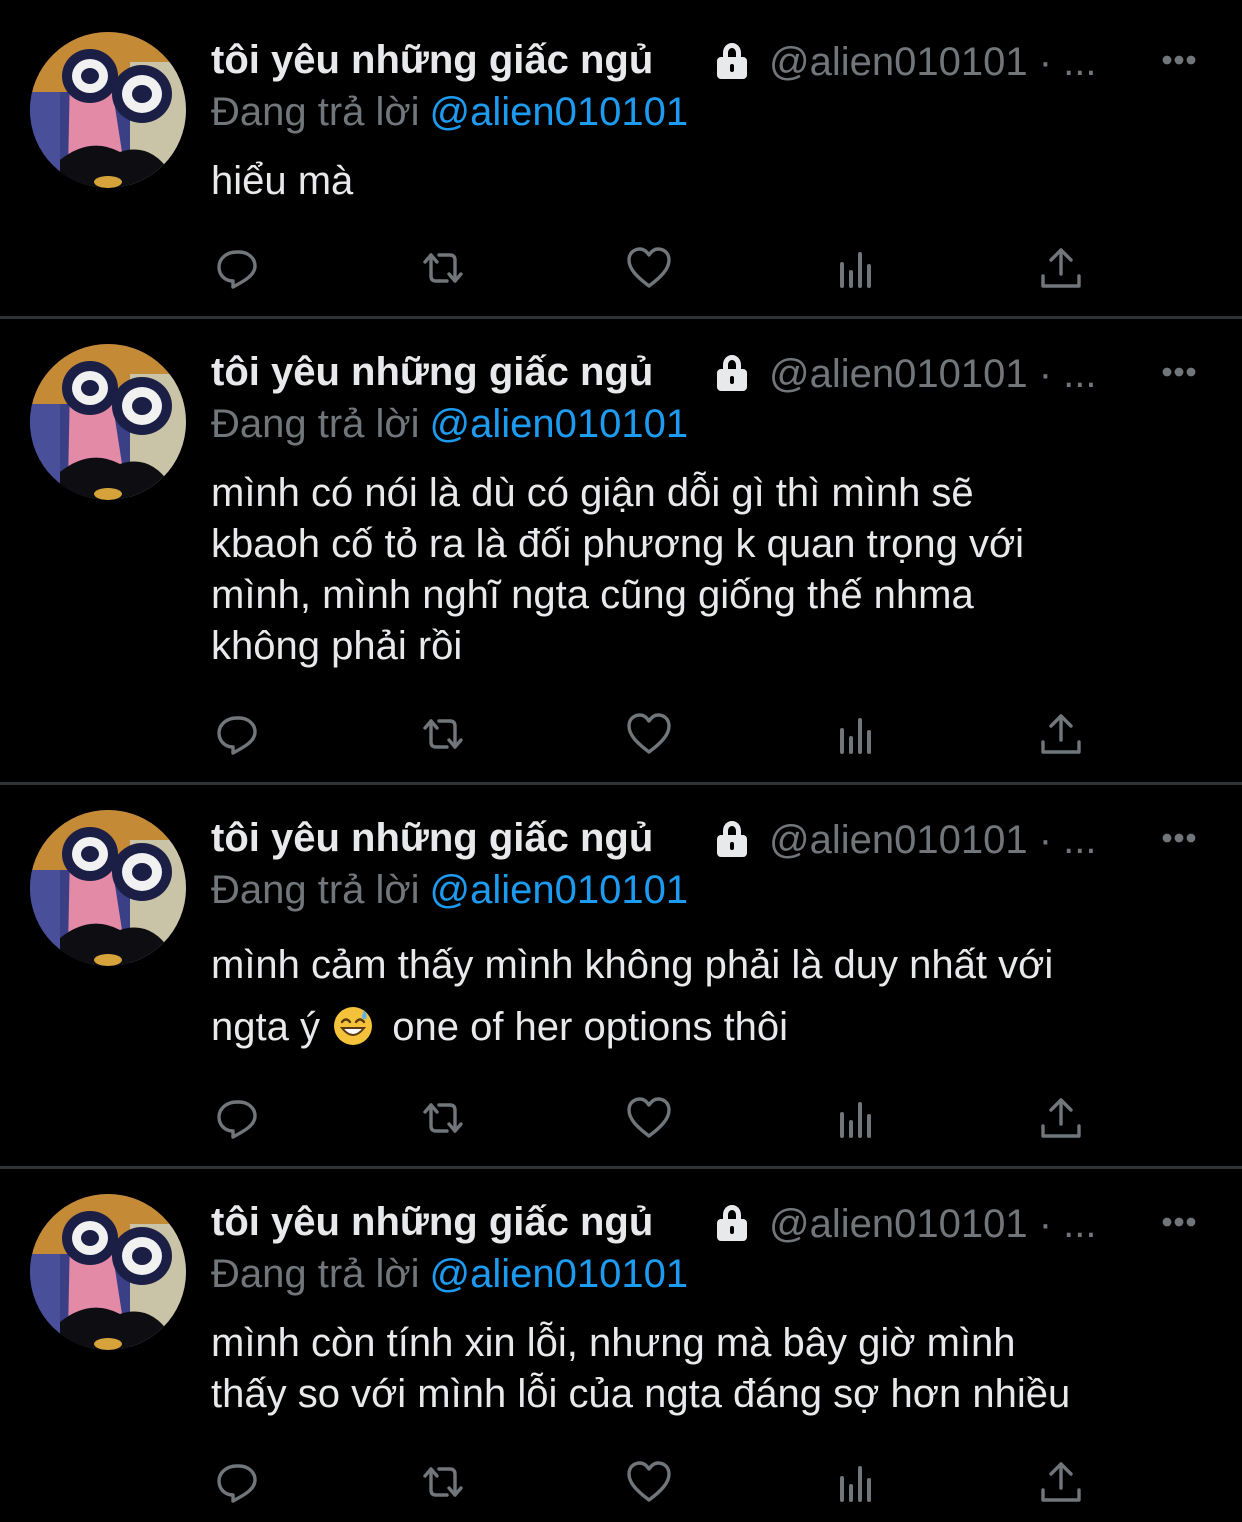 This screenshot has height=1522, width=1242. What do you see at coordinates (282, 181) in the screenshot?
I see `tweet-line: hiểu mà` at bounding box center [282, 181].